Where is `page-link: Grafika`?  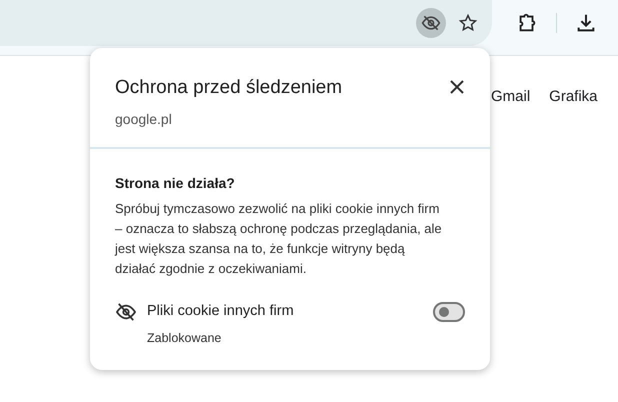
page-link: Grafika is located at coordinates (573, 97).